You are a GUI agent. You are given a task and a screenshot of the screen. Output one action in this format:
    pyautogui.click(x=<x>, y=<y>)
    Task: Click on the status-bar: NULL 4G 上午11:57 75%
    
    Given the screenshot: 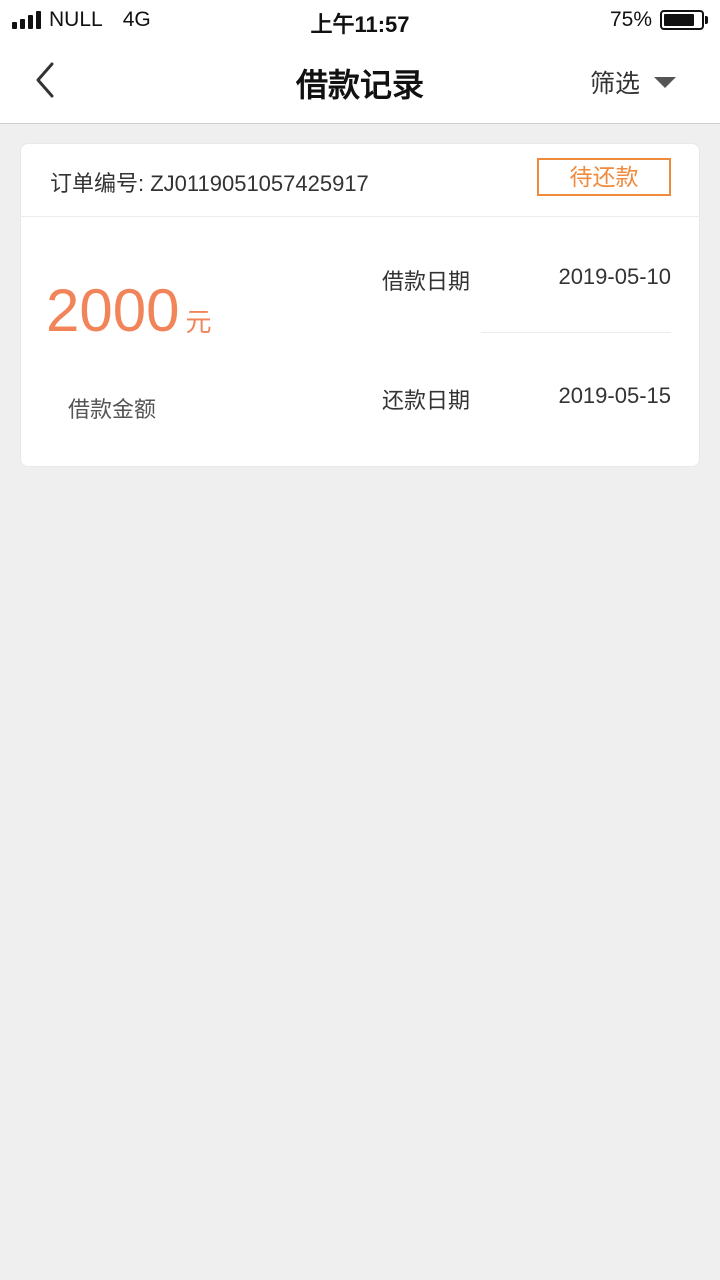 What is the action you would take?
    pyautogui.click(x=360, y=20)
    